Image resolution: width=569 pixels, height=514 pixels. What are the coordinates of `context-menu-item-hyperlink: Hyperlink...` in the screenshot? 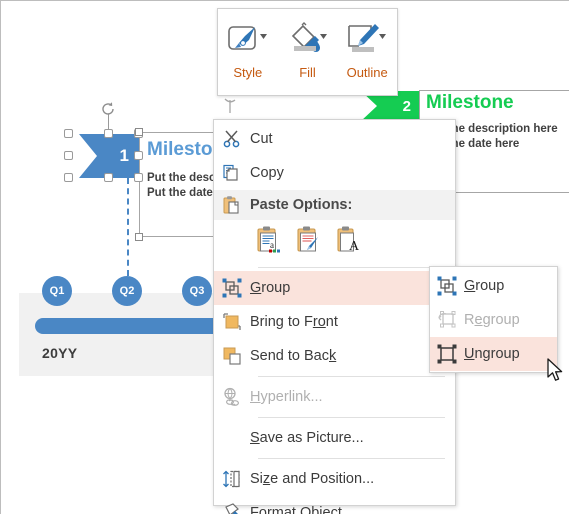 It's located at (334, 397).